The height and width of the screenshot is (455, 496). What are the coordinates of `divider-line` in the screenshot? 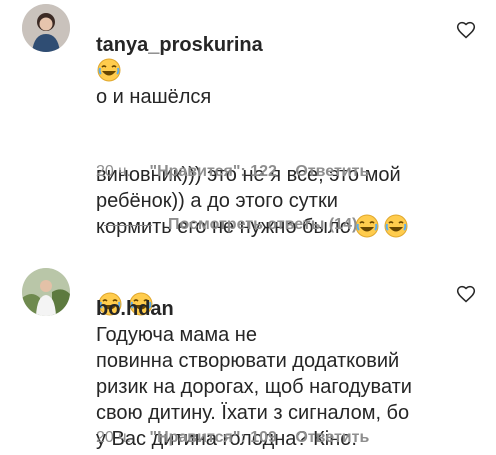 It's located at (128, 225).